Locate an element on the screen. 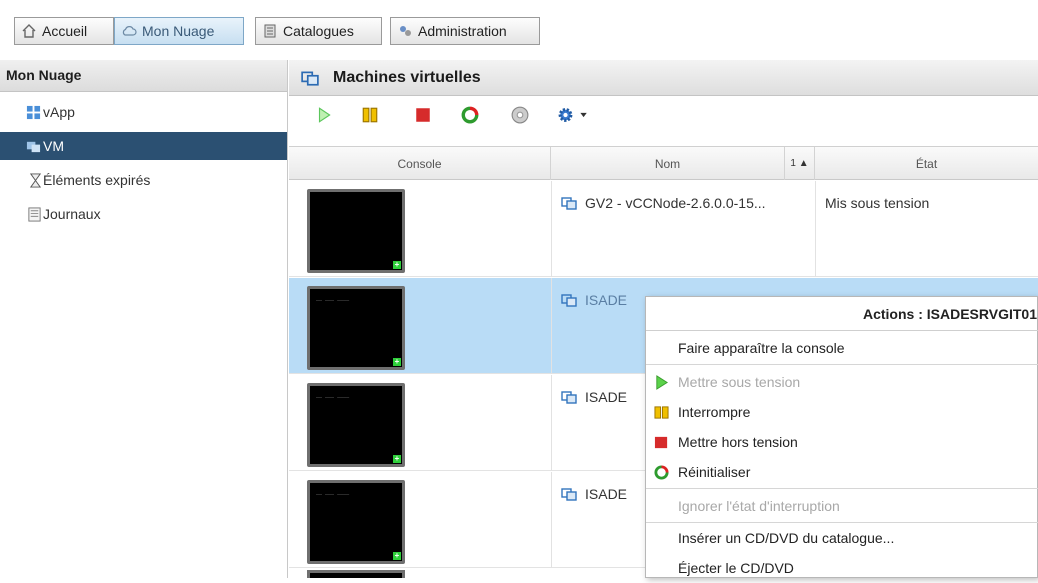 Image resolution: width=1038 pixels, height=583 pixels. vapp-icon is located at coordinates (33, 112).